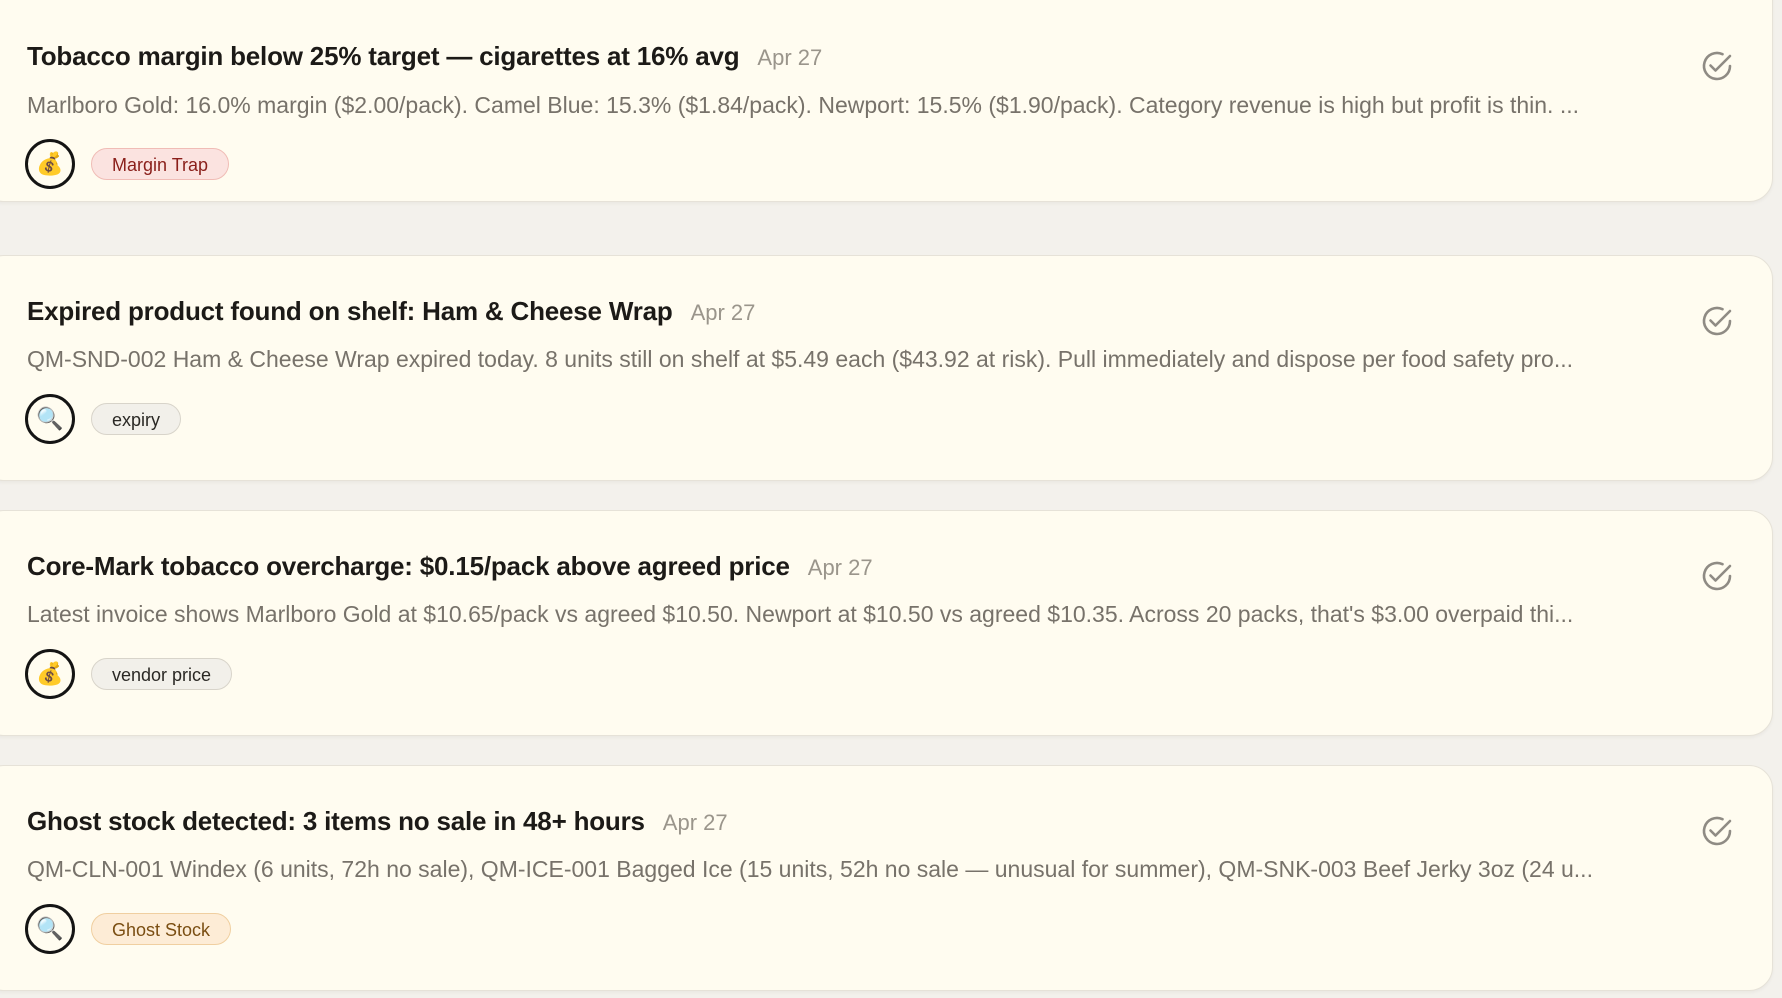 This screenshot has height=998, width=1782. I want to click on tag-ghost-stock: Ghost Stock, so click(161, 929).